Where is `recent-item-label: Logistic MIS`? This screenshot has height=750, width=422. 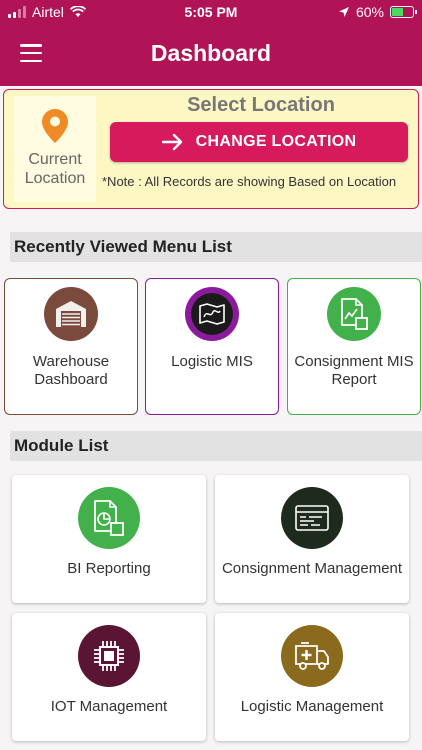
recent-item-label: Logistic MIS is located at coordinates (212, 361).